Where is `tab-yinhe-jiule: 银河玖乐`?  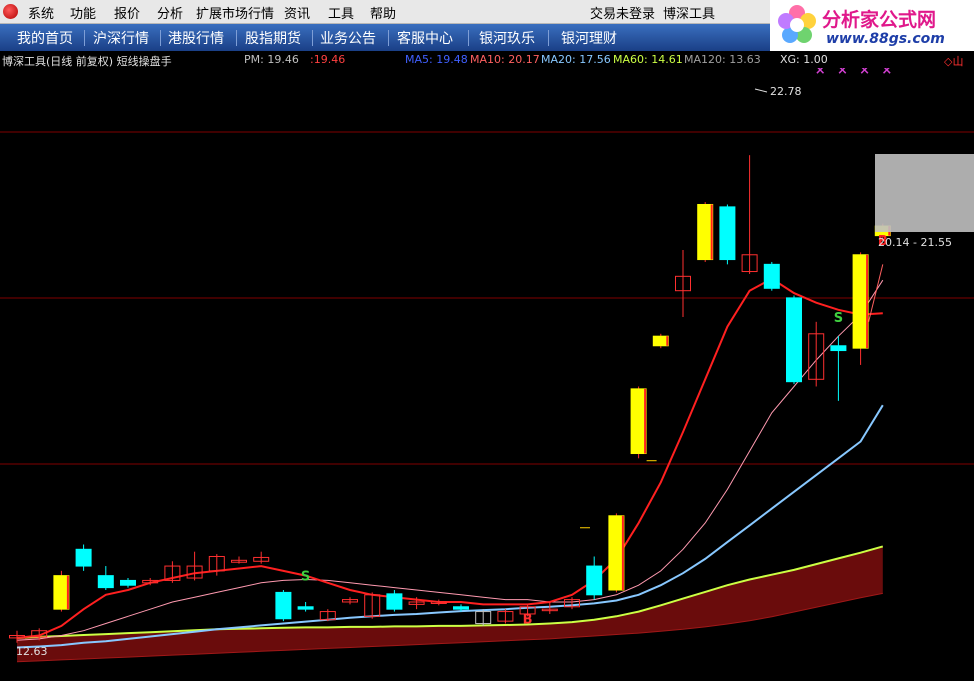 tab-yinhe-jiule: 银河玖乐 is located at coordinates (507, 38).